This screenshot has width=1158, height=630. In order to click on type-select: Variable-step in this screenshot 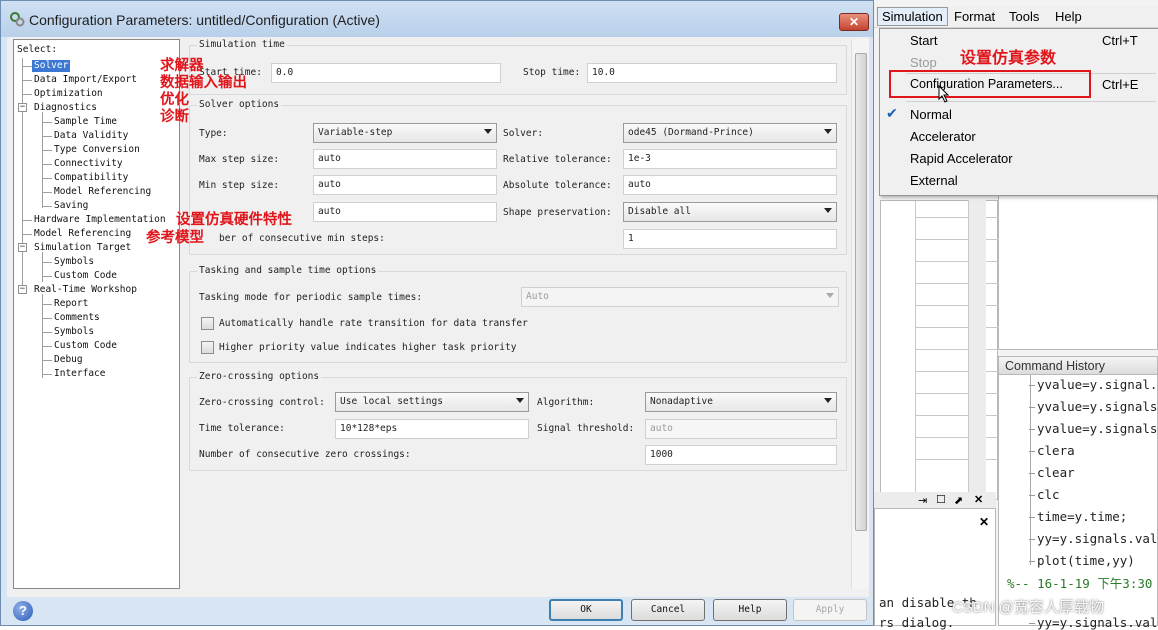, I will do `click(405, 133)`.